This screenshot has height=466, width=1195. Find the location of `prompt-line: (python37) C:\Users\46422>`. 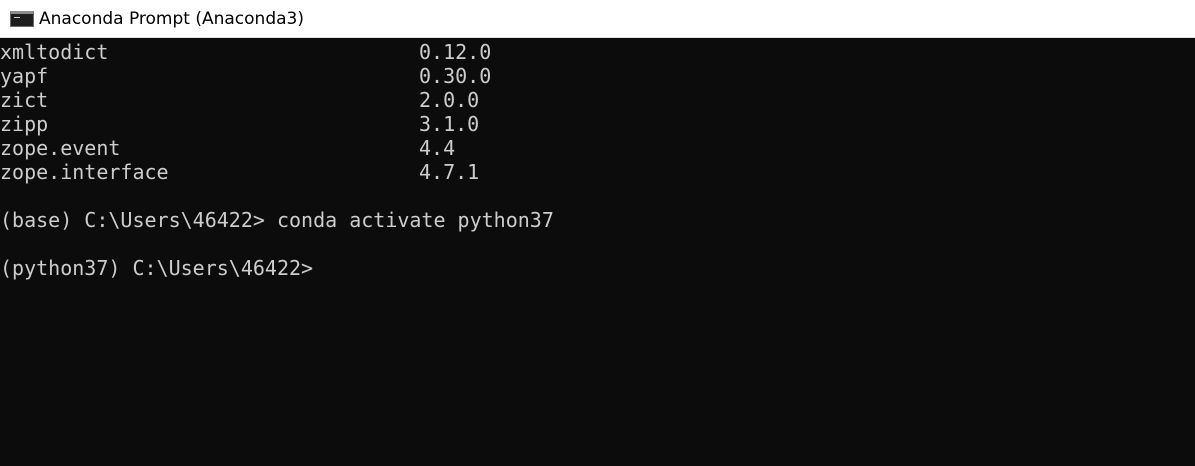

prompt-line: (python37) C:\Users\46422> is located at coordinates (597, 268).